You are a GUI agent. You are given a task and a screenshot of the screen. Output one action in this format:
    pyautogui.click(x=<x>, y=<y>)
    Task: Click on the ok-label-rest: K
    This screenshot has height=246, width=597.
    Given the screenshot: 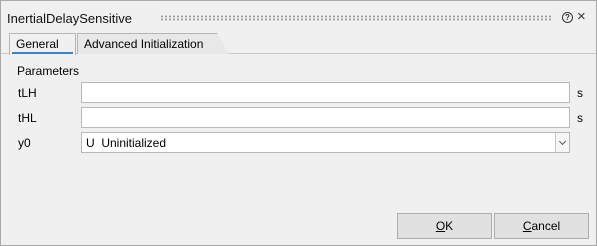 What is the action you would take?
    pyautogui.click(x=449, y=226)
    